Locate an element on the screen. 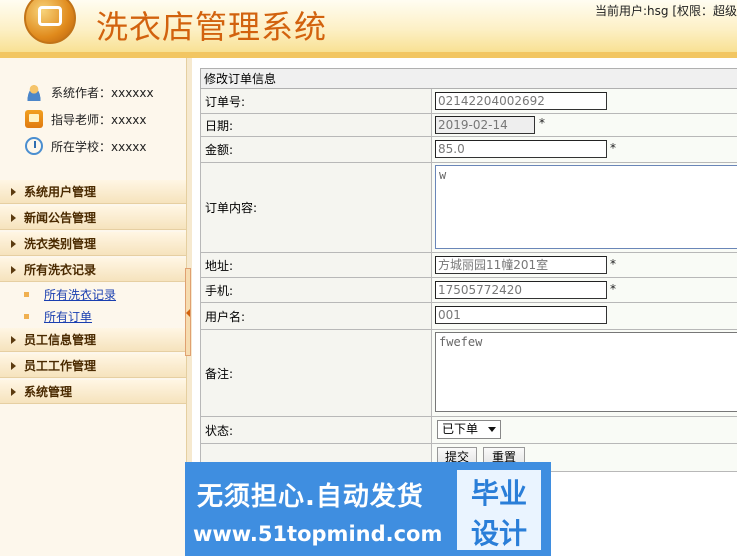 The width and height of the screenshot is (737, 556). status-selected: 已下单 is located at coordinates (460, 429).